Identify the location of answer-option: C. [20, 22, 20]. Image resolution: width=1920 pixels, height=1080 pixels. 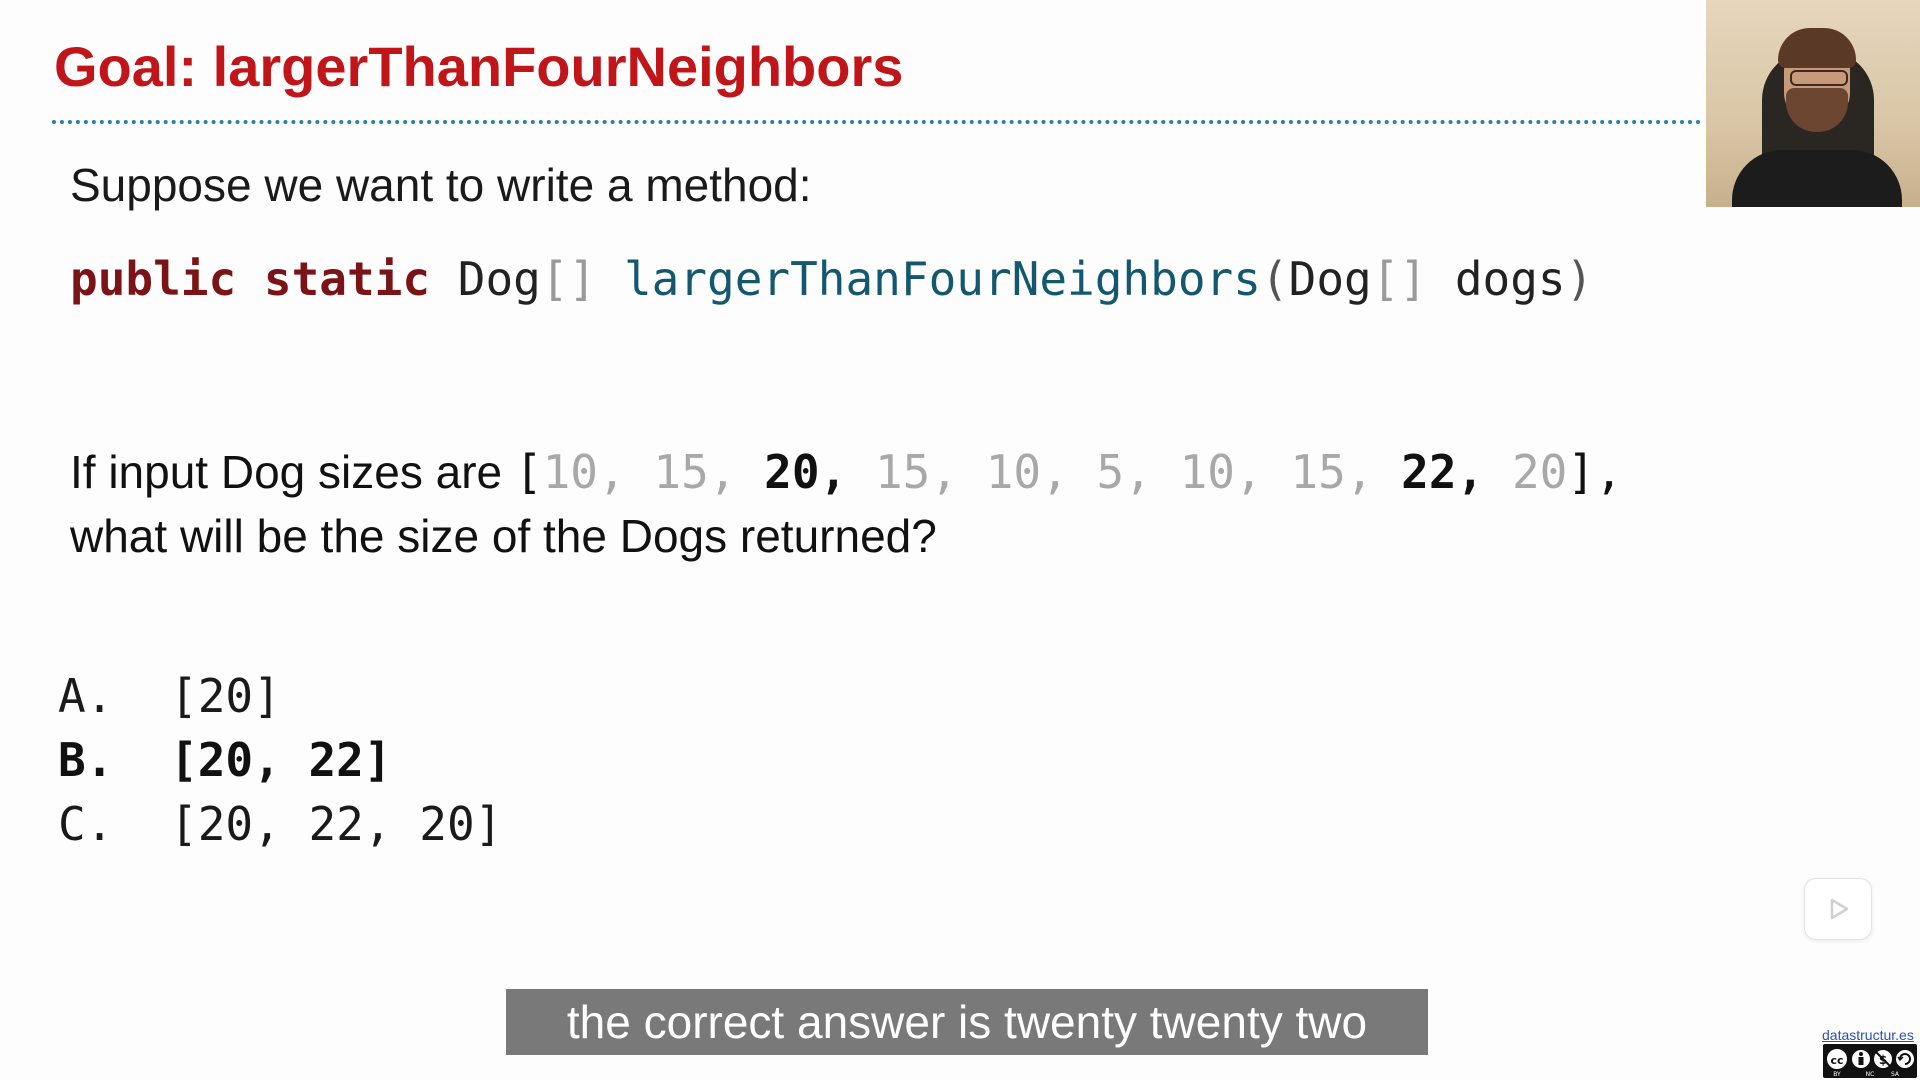
(280, 824).